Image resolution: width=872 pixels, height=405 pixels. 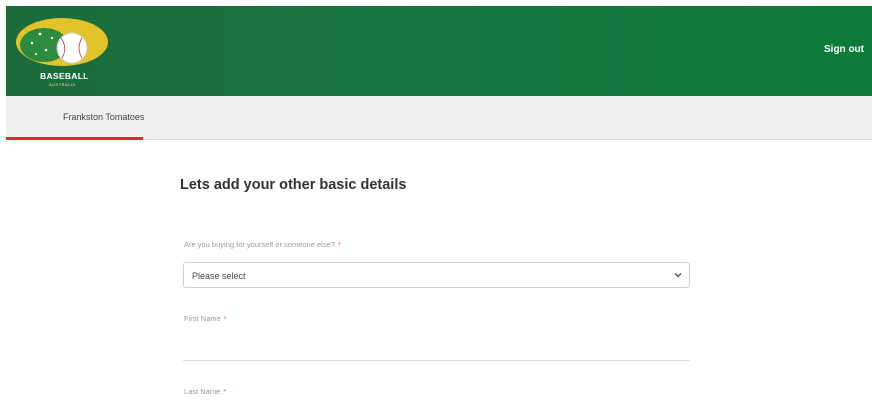 I want to click on buyer-select-value: Please select, so click(x=219, y=276).